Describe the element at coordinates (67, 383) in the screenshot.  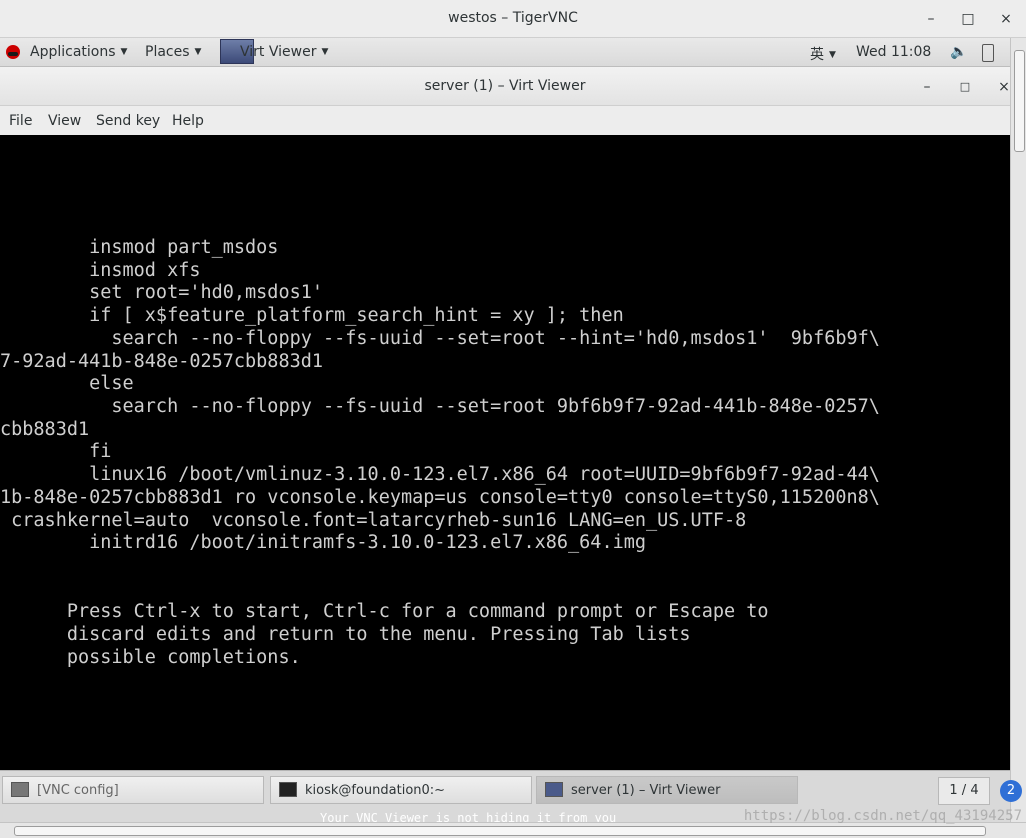
I see `console-line: else` at that location.